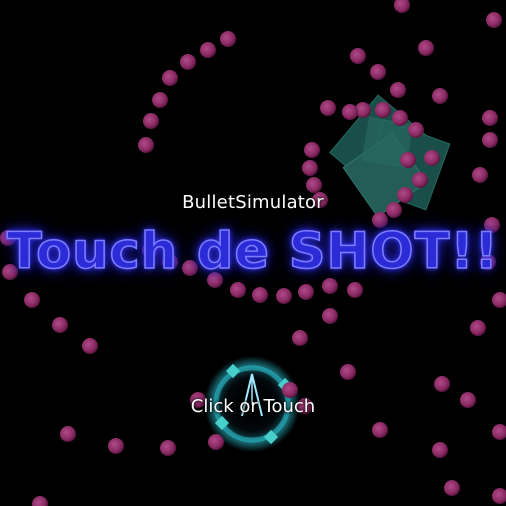 The height and width of the screenshot is (506, 506). What do you see at coordinates (253, 406) in the screenshot?
I see `start-prompt: Click or Touch` at bounding box center [253, 406].